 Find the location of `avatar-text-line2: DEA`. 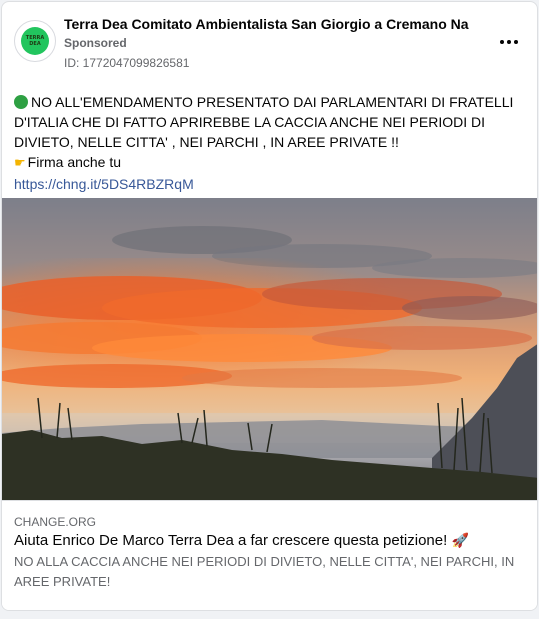

avatar-text-line2: DEA is located at coordinates (35, 44).